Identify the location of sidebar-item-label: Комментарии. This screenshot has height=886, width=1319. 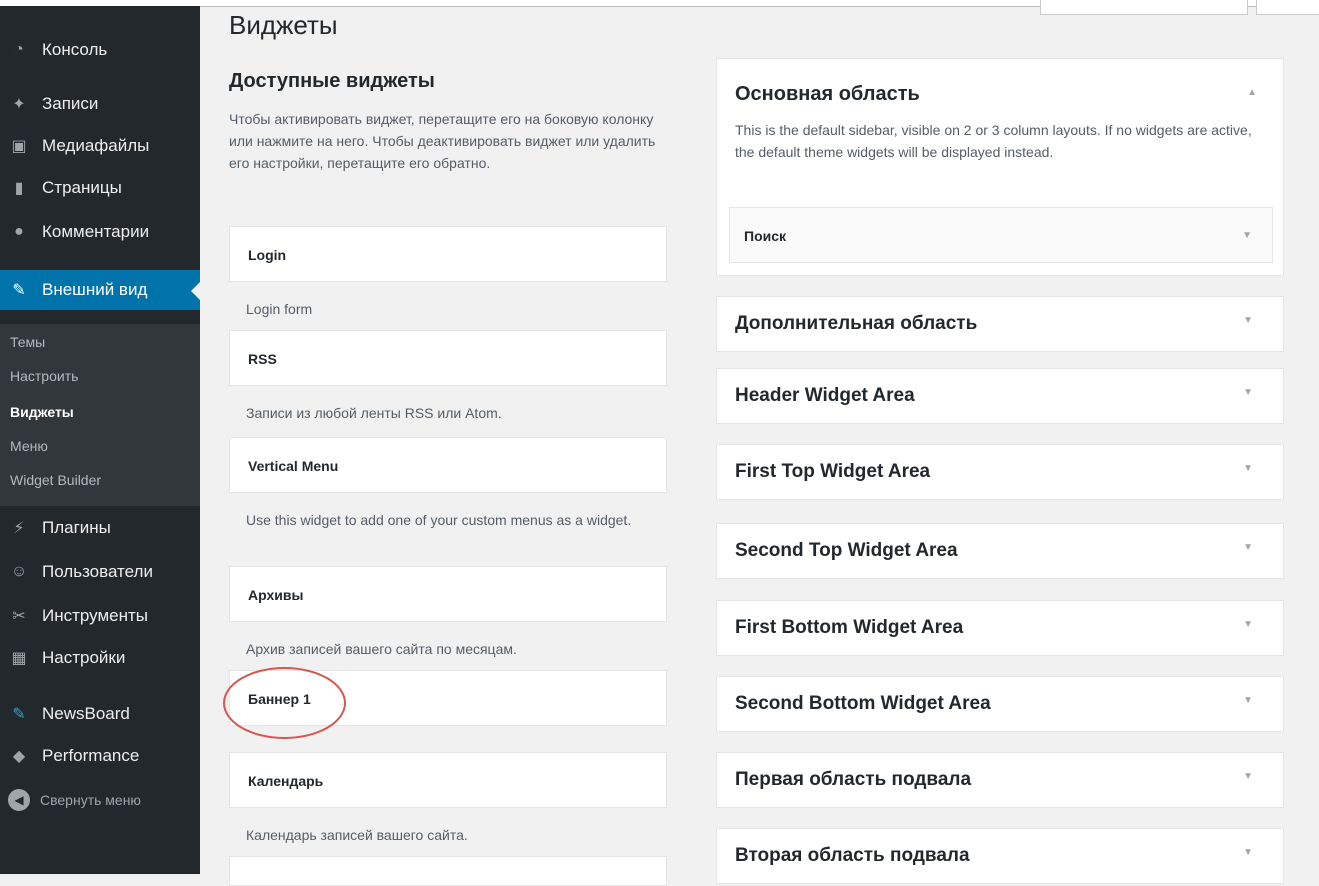
(96, 231).